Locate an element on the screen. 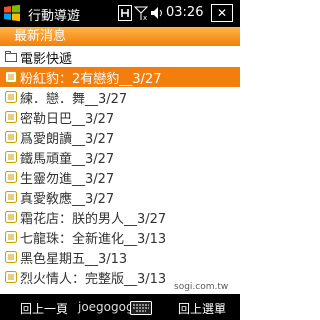  status-bar: 行動導遊 x 03:26 ✕ is located at coordinates (120, 13).